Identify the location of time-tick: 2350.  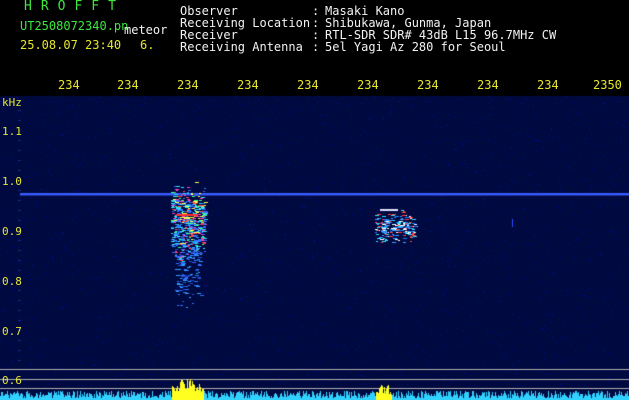
(607, 85).